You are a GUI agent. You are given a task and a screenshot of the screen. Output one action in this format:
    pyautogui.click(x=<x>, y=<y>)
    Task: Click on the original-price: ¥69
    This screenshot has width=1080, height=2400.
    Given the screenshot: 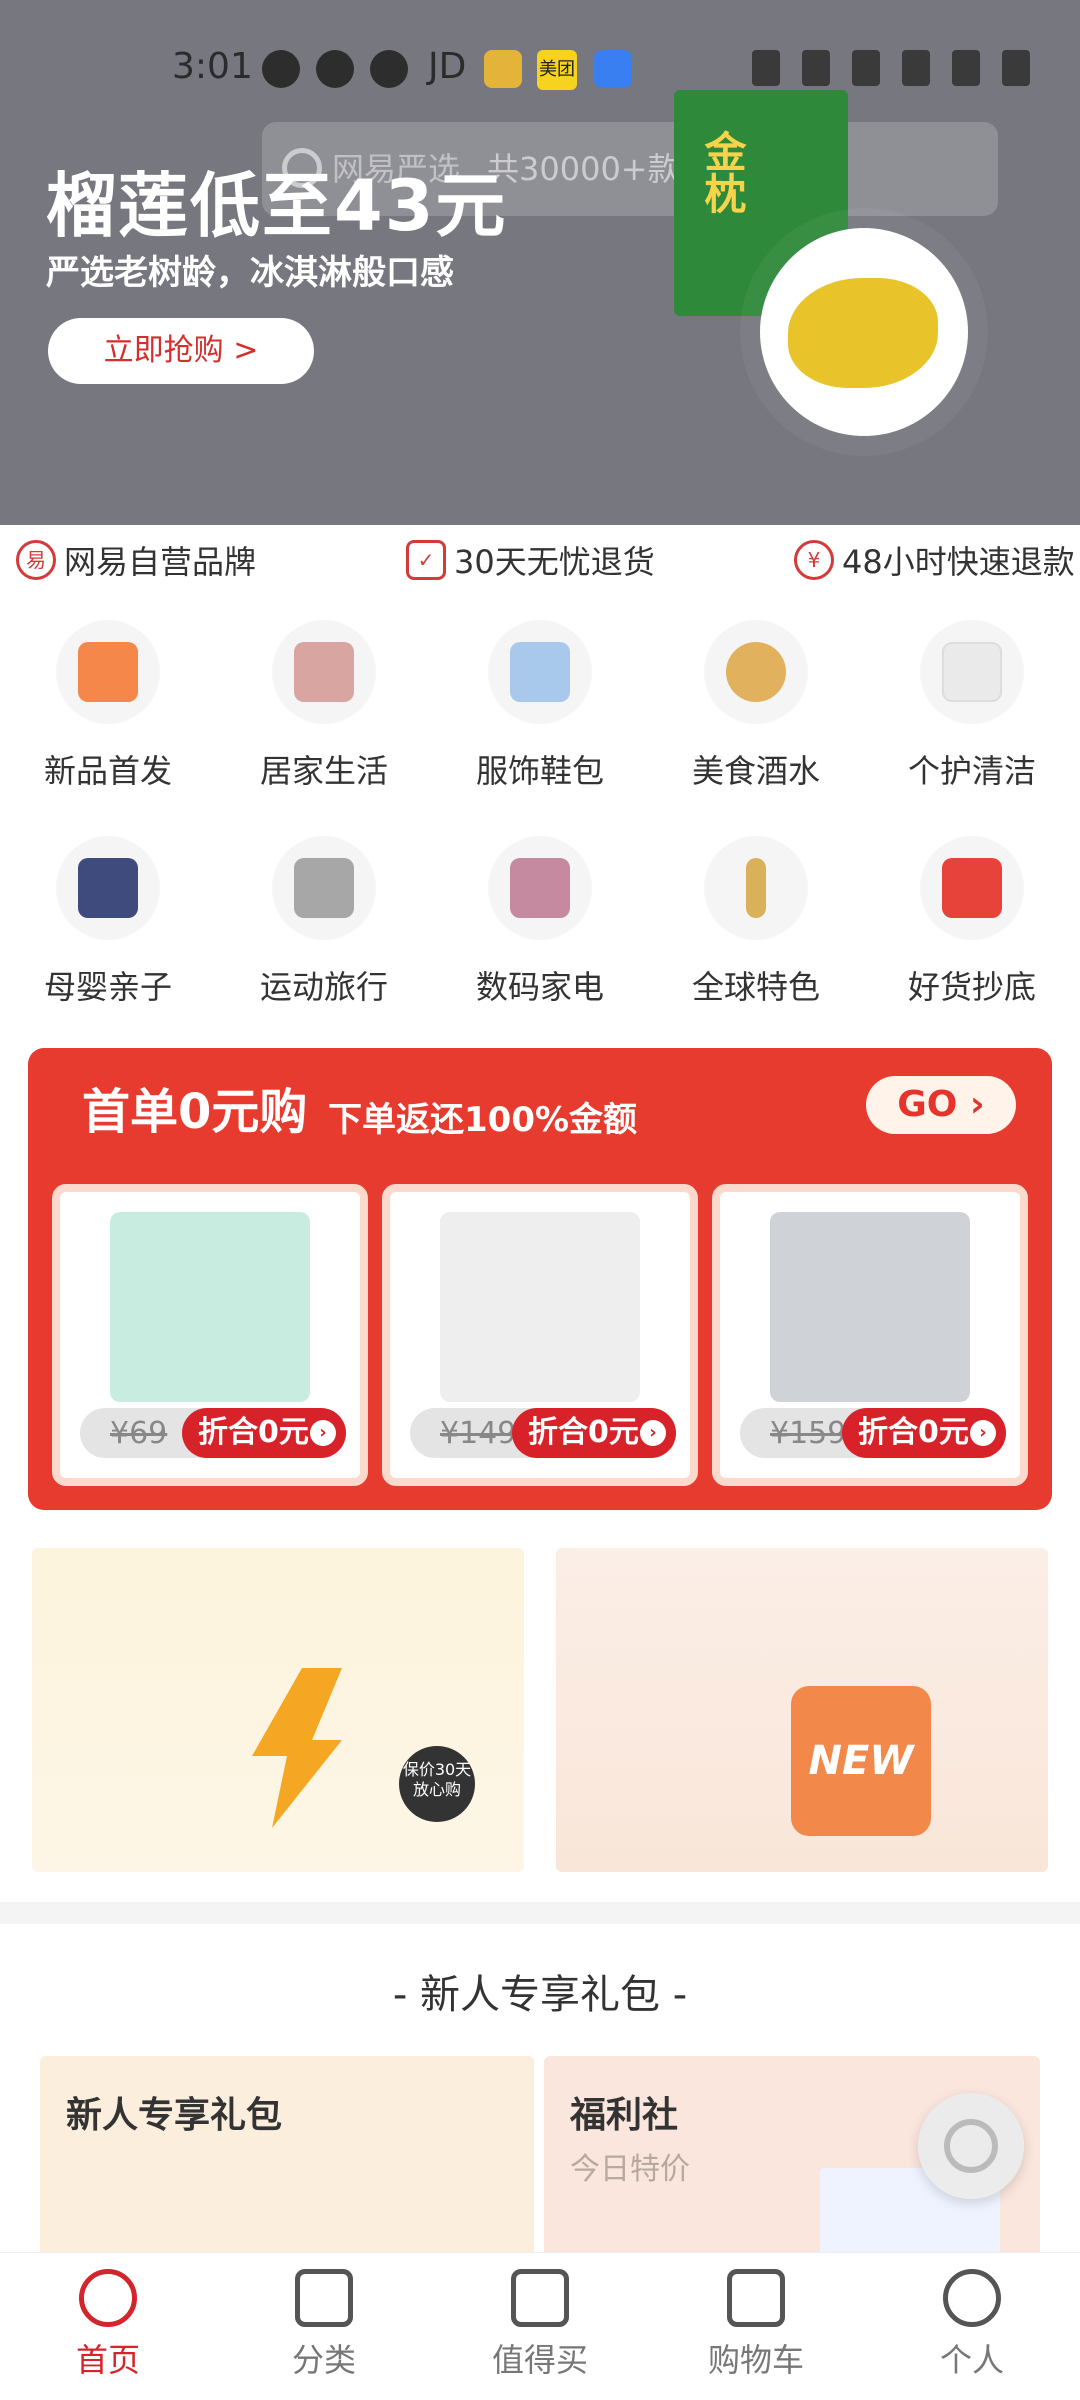 What is the action you would take?
    pyautogui.click(x=139, y=1433)
    